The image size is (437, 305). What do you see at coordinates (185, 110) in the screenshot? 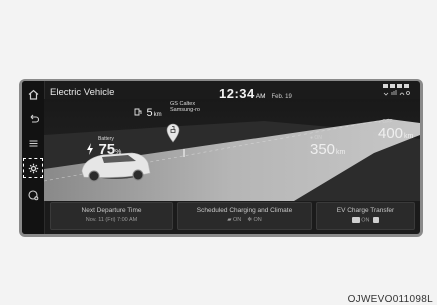
I see `station-name-line2: Samsung-ro` at bounding box center [185, 110].